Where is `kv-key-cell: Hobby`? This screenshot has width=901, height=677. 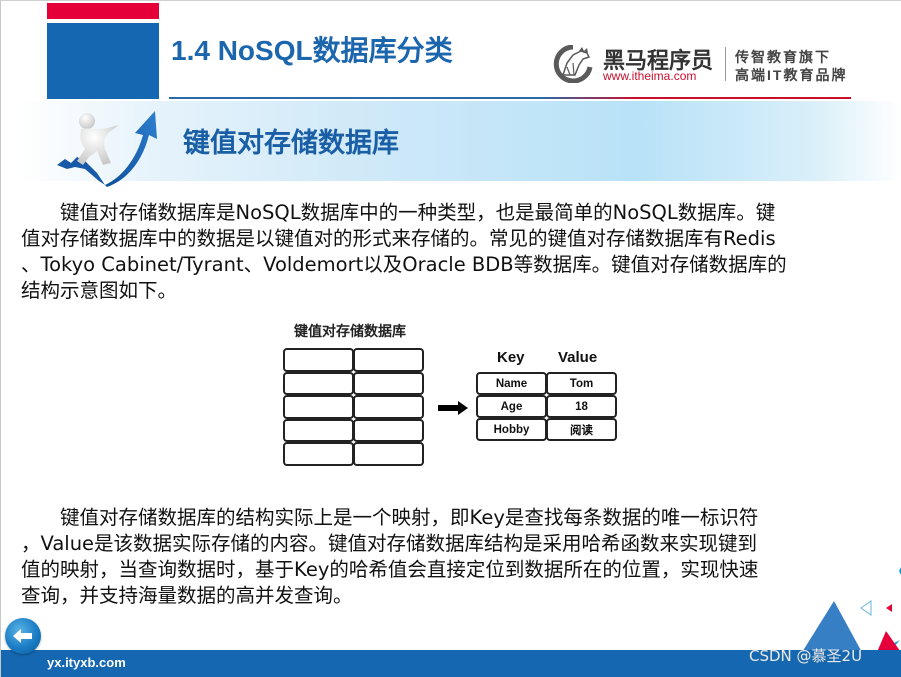
kv-key-cell: Hobby is located at coordinates (511, 429).